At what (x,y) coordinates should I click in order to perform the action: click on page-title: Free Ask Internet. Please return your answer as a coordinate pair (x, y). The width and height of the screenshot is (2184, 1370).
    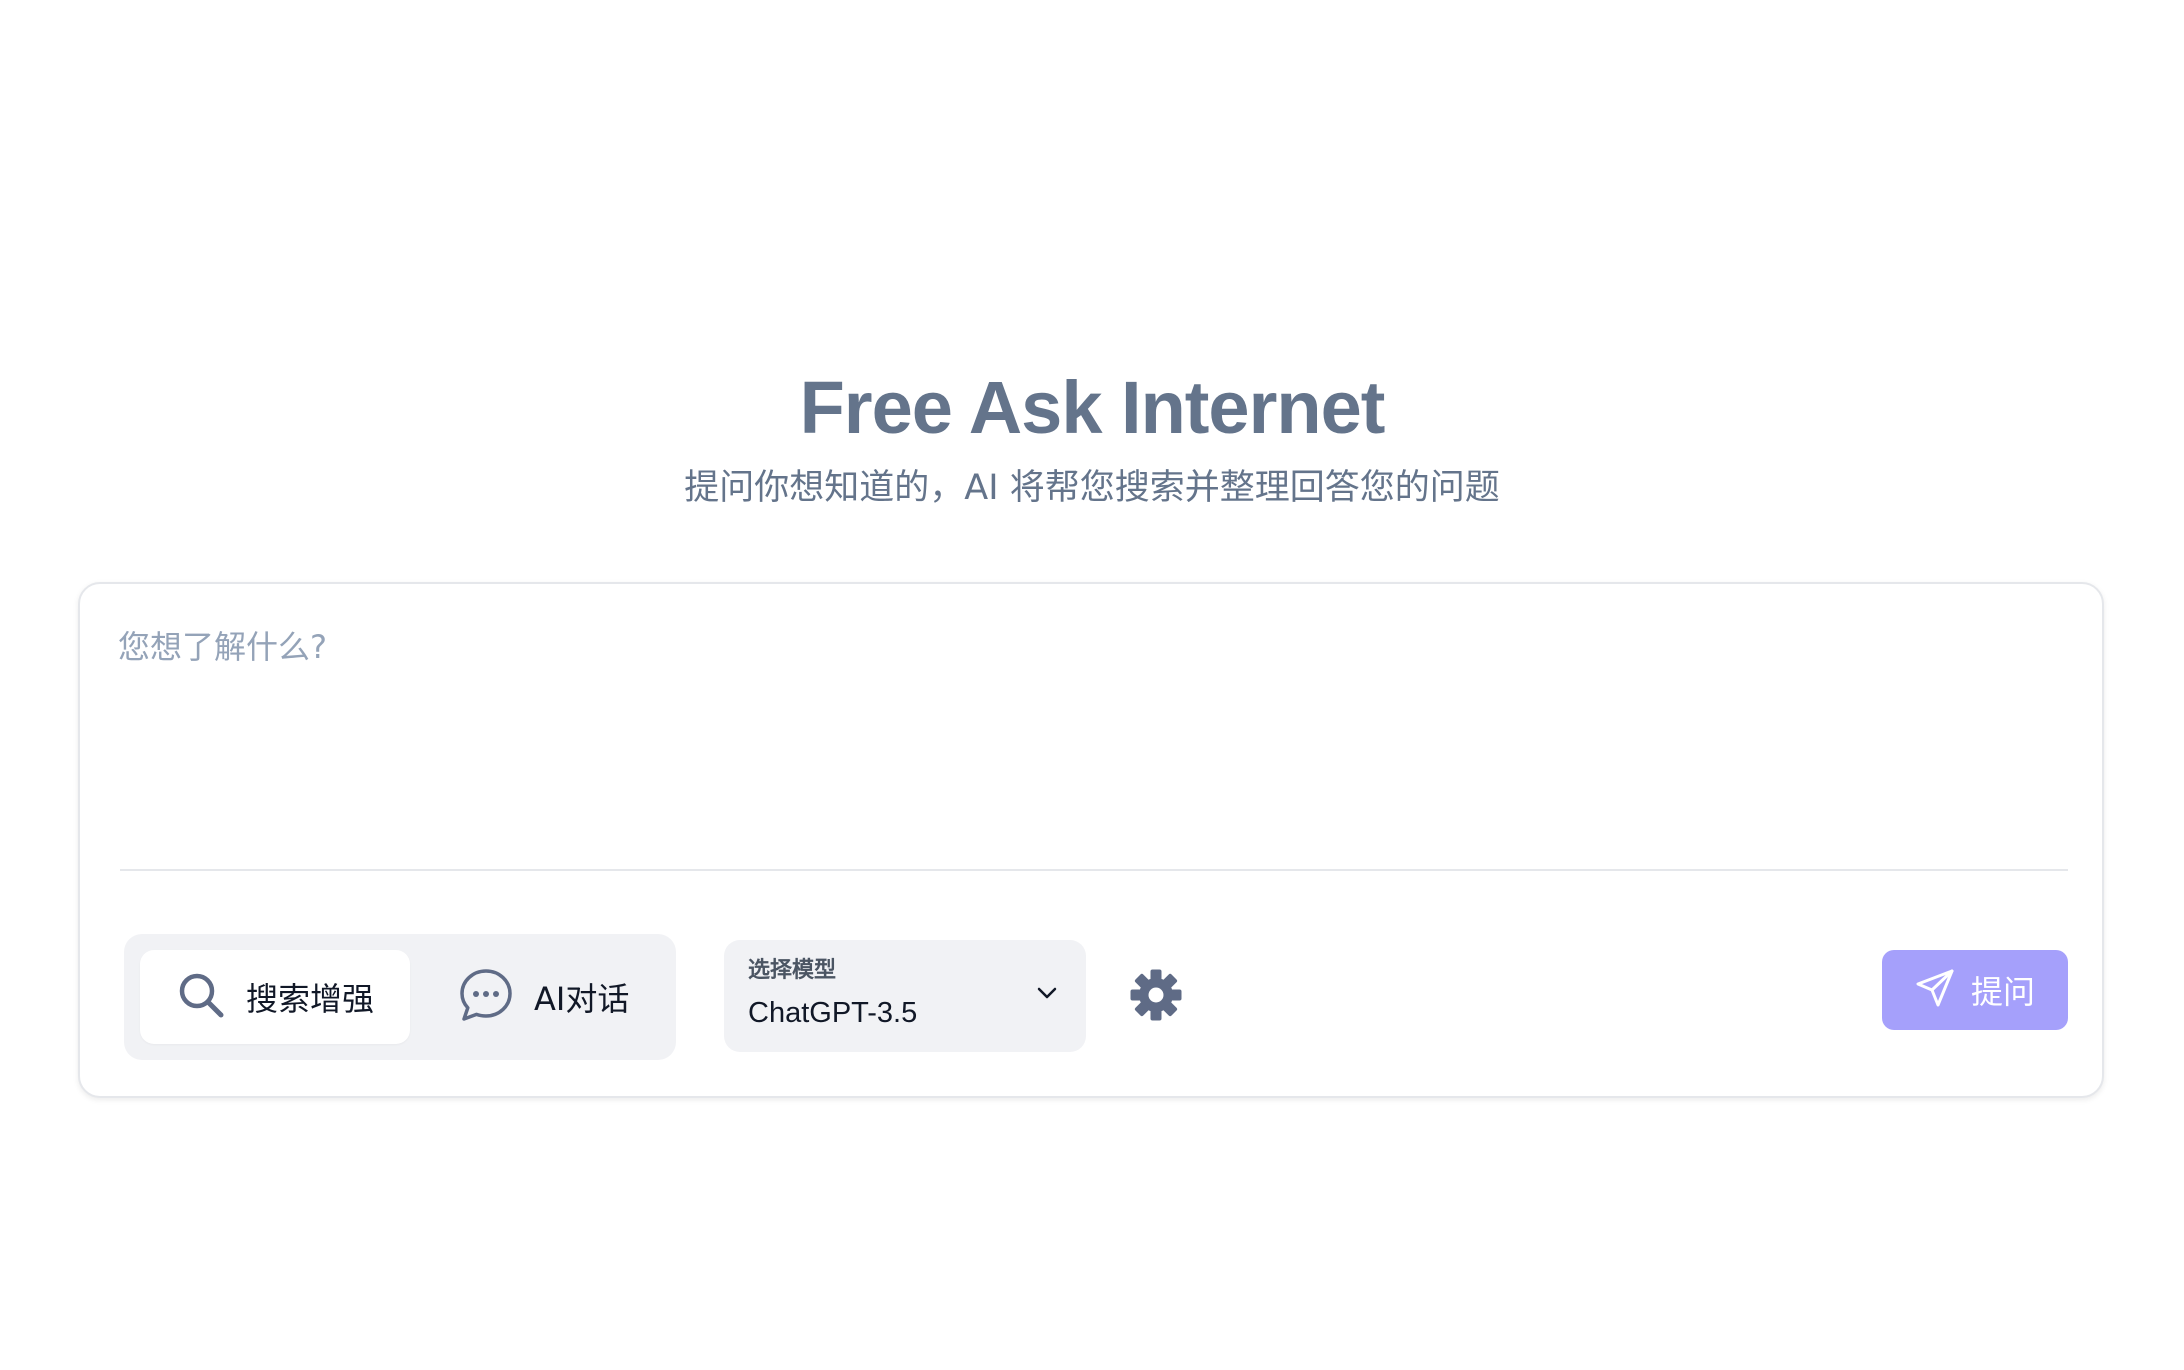
    Looking at the image, I should click on (1092, 407).